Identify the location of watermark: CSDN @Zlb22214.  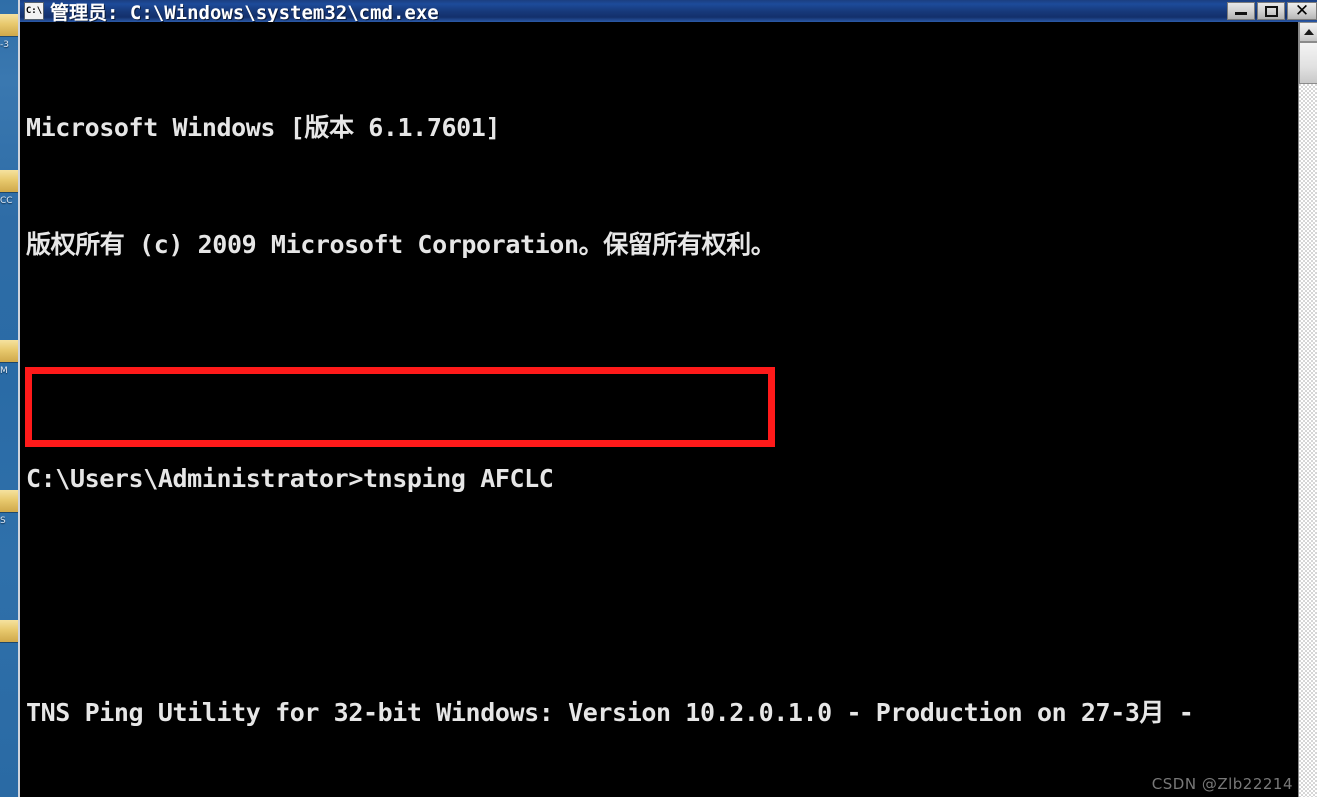
(1222, 784).